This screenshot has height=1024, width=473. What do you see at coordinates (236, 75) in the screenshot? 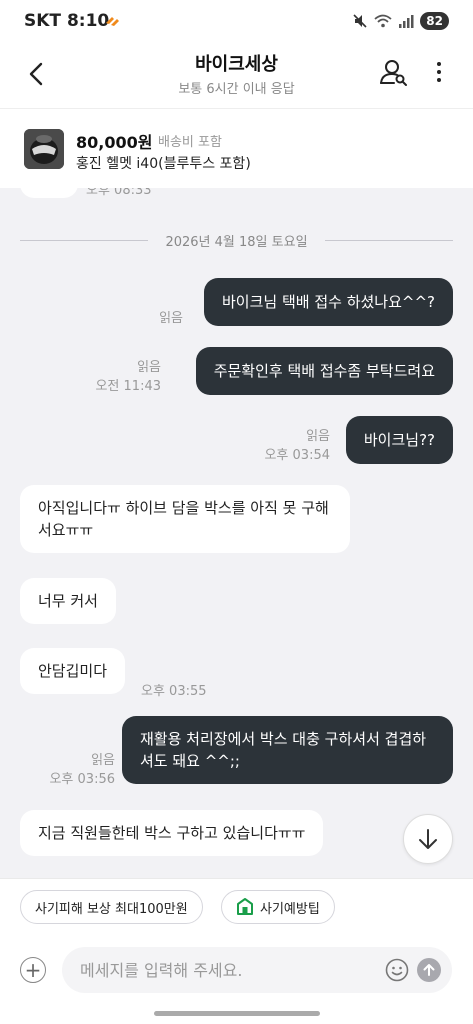
I see `chat-header: 바이크세상 보통 6시간 이내 응답` at bounding box center [236, 75].